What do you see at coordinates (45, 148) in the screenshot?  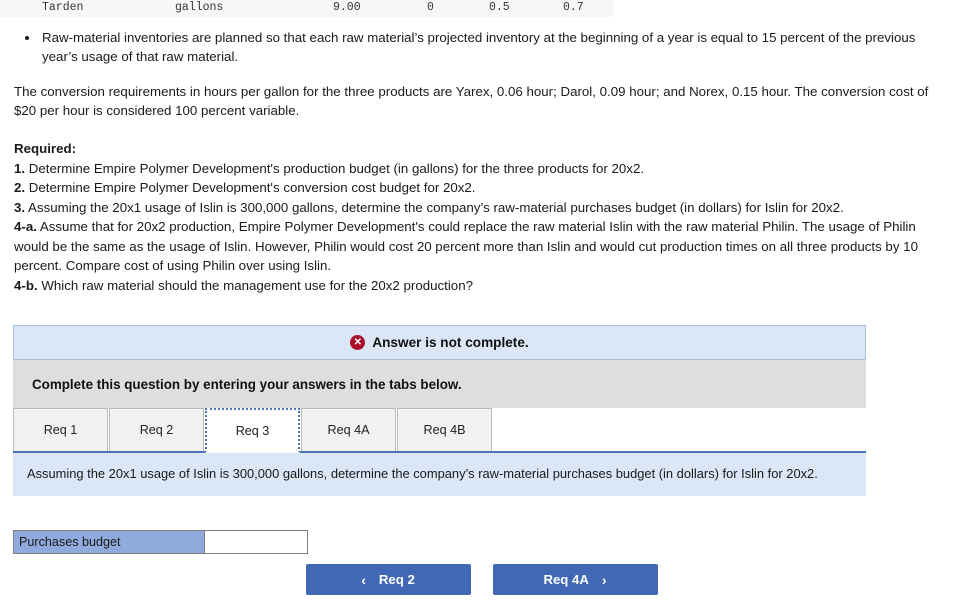 I see `required-heading: Required:` at bounding box center [45, 148].